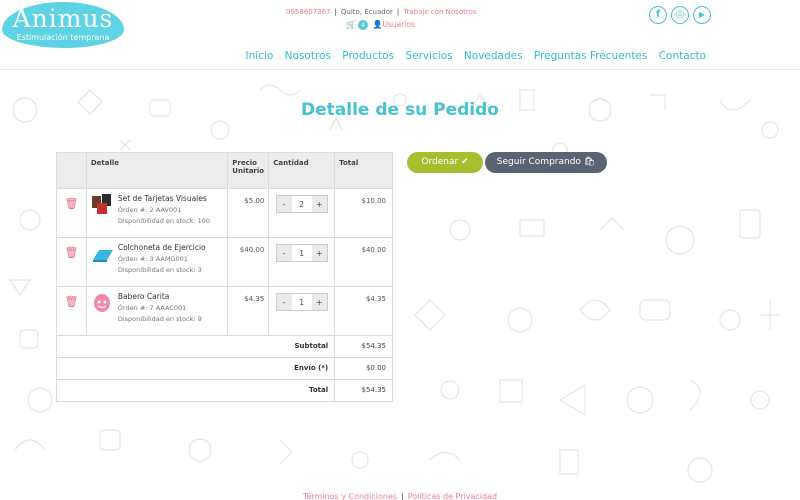  I want to click on product-name: Colchoneta de Ejercicio, so click(162, 248).